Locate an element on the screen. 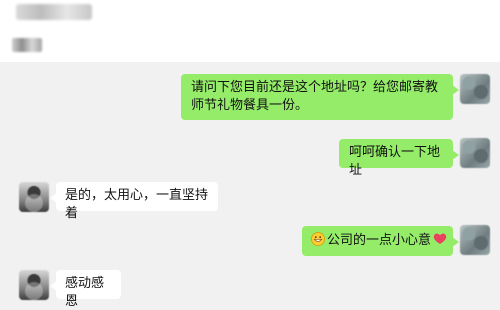 This screenshot has width=500, height=310. message-bubble: 请问下您目前还是这个地址吗？给您邮寄教师节礼物餐具一份。 is located at coordinates (320, 97).